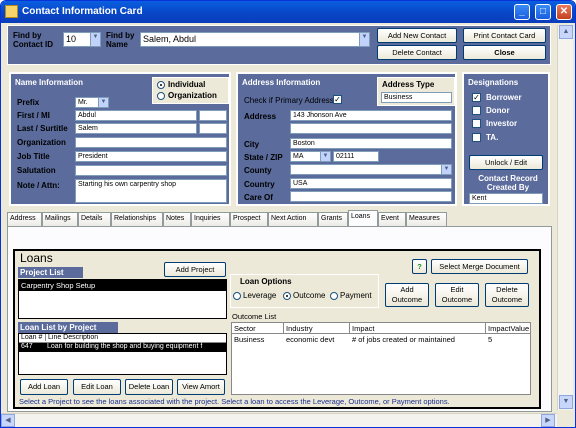  I want to click on city-field: Boston, so click(371, 143).